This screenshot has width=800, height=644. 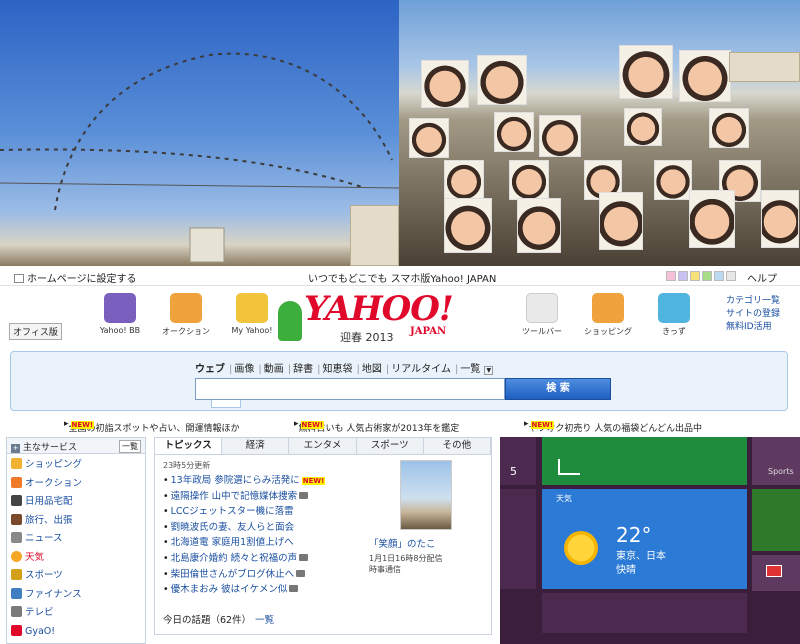 What do you see at coordinates (303, 369) in the screenshot?
I see `search-tab-dictionary: 辞書` at bounding box center [303, 369].